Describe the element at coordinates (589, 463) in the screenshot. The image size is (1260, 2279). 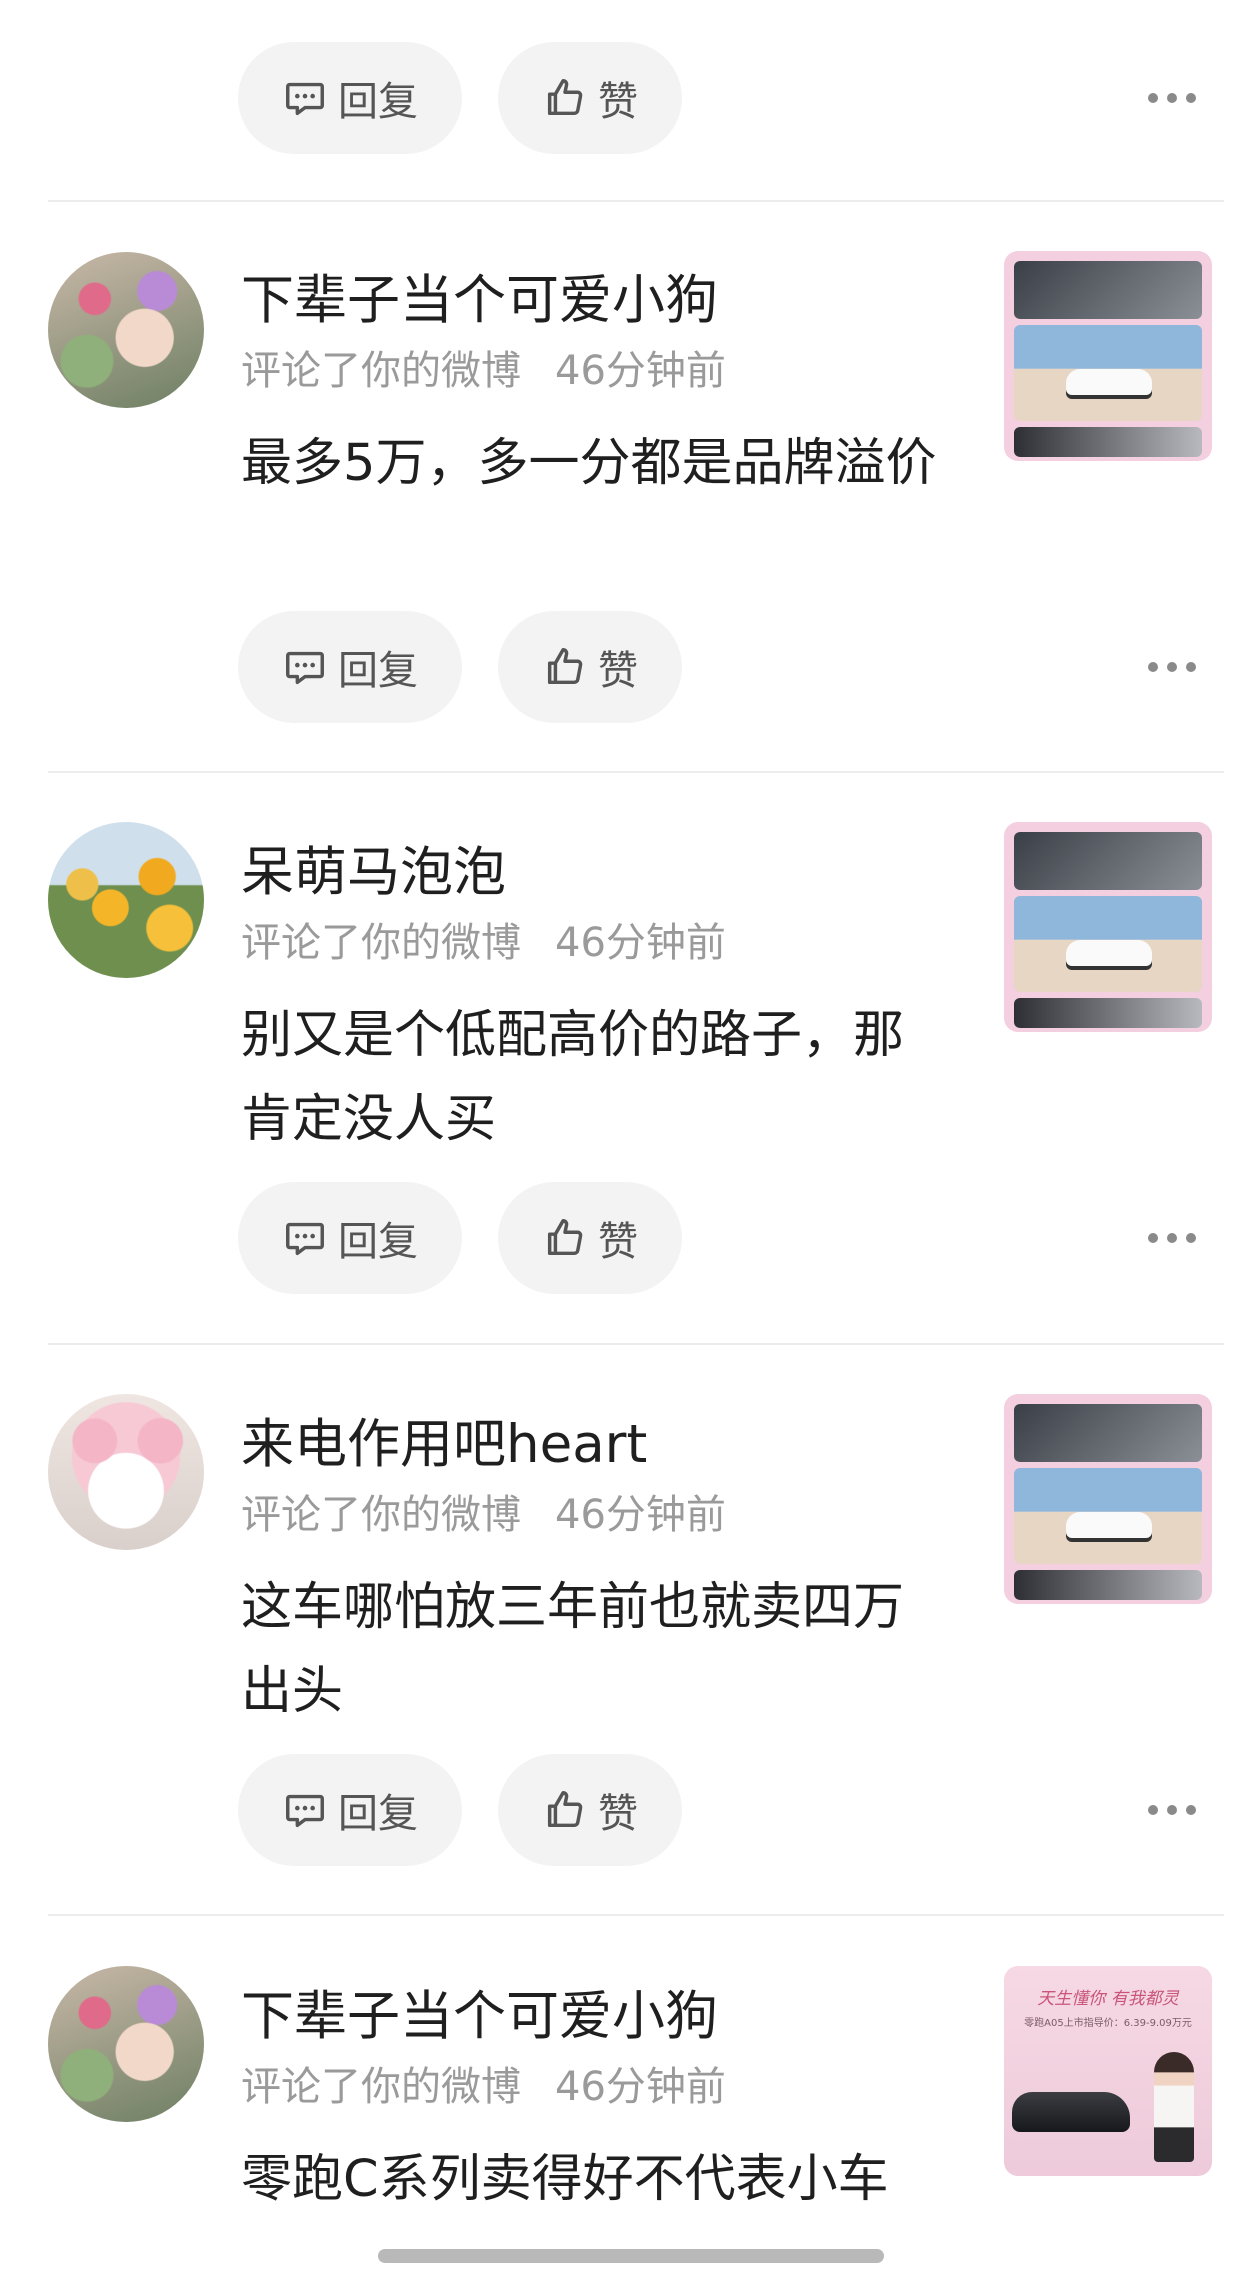
I see `comment-text: 最多5万，多一分都是品牌溢价` at that location.